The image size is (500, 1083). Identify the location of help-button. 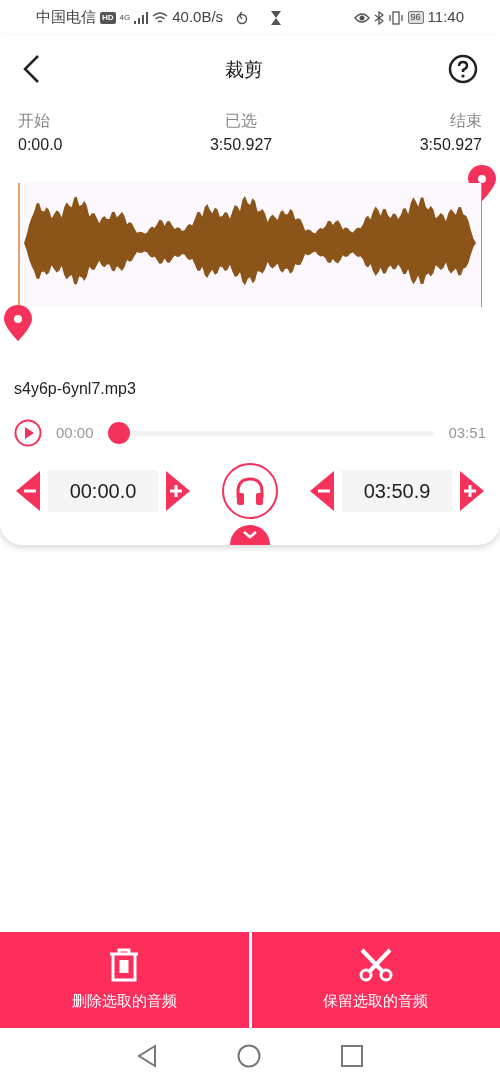
(463, 69).